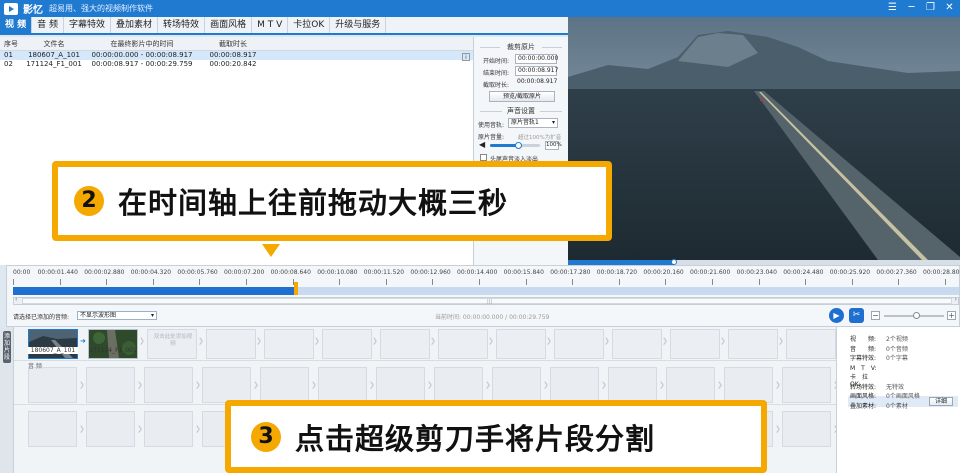  What do you see at coordinates (536, 71) in the screenshot?
I see `end-time-input: 00:00:08.917` at bounding box center [536, 71].